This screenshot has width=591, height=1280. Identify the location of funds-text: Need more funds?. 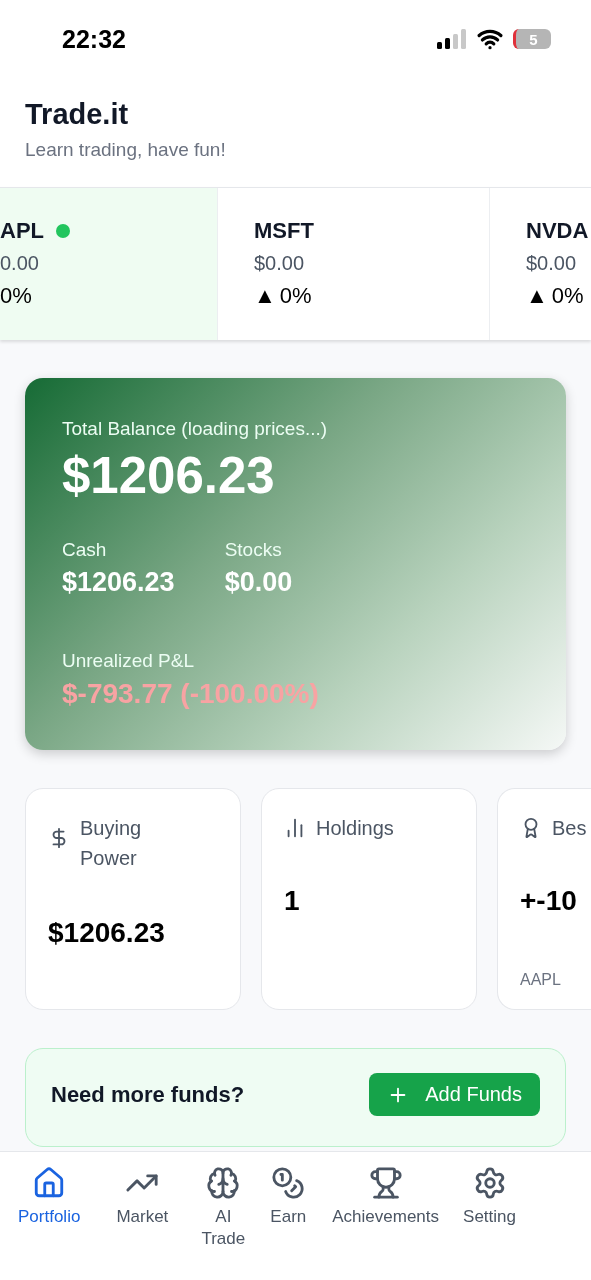
(148, 1094).